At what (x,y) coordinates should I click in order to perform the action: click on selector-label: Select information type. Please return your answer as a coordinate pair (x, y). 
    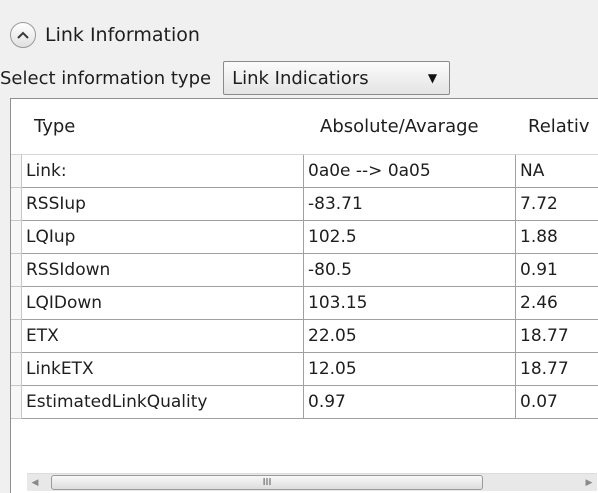
    Looking at the image, I should click on (106, 78).